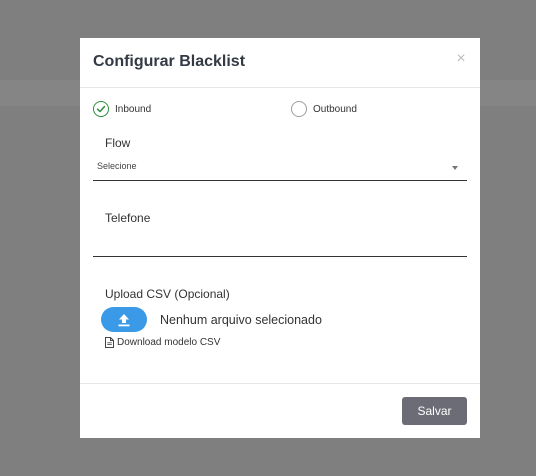 The image size is (536, 476). I want to click on download-template-link: Download modelo CSV, so click(162, 342).